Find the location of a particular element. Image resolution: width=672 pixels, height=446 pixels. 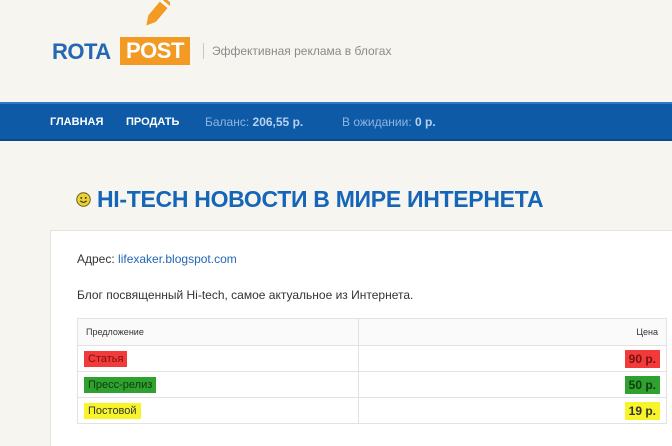

pending-stat: В ожидании: 0 р. is located at coordinates (389, 122).